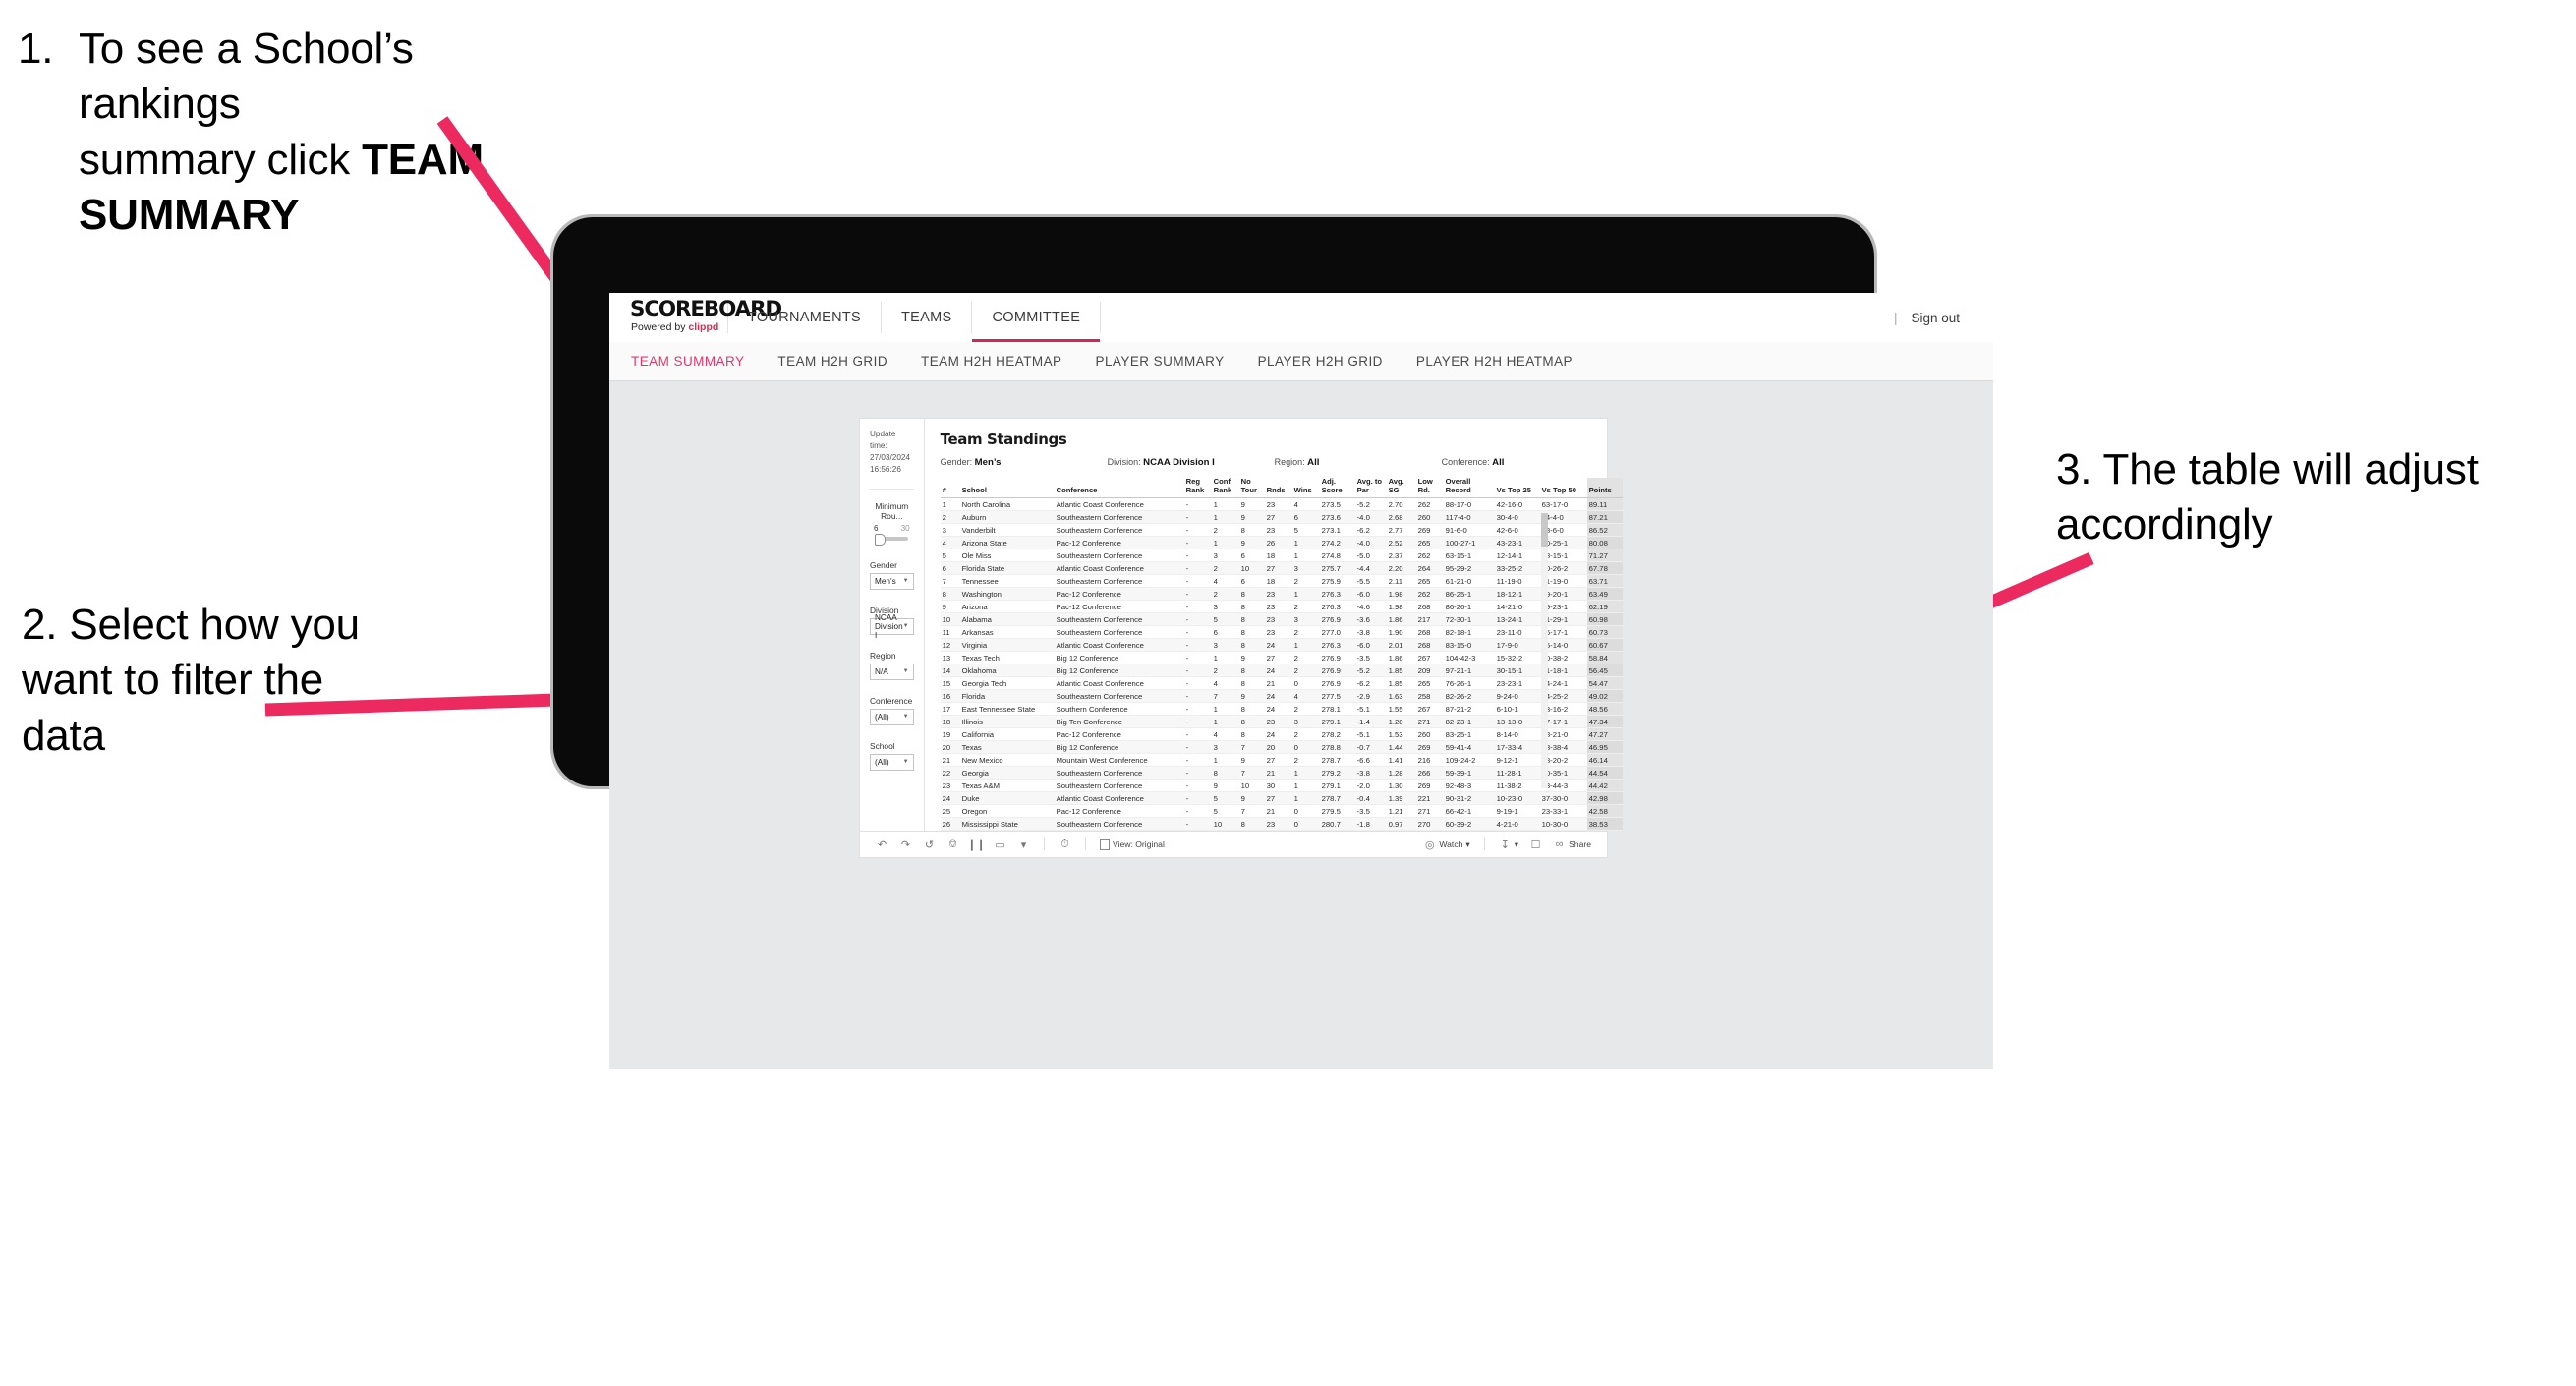 This screenshot has width=2576, height=1386. I want to click on fullscreen-icon: ☐, so click(1536, 844).